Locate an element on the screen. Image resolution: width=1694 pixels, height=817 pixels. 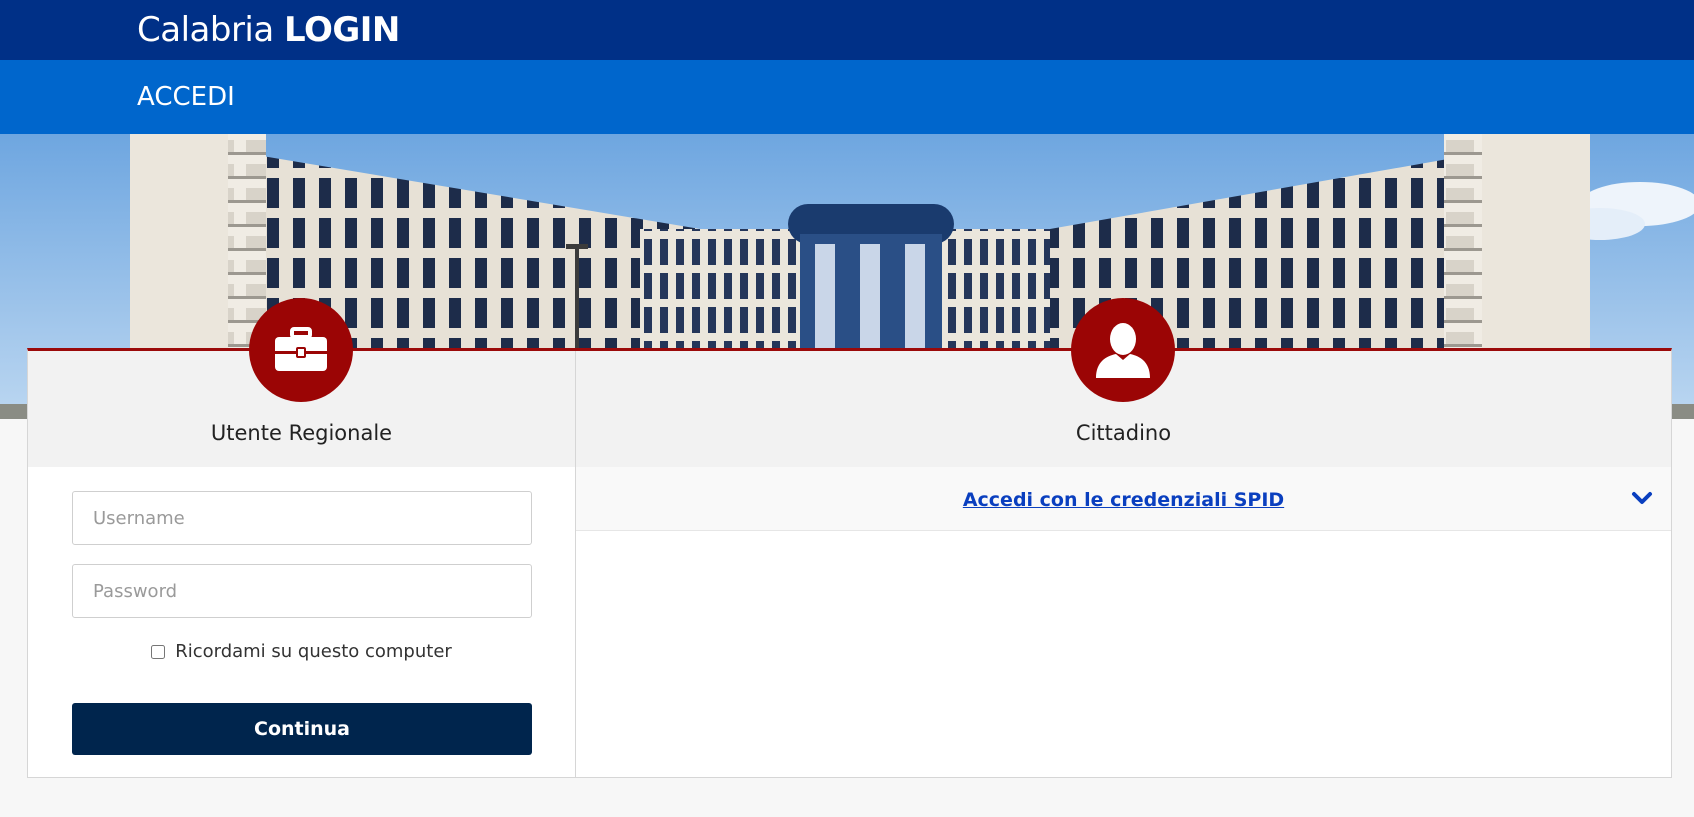
remember-me-label: Ricordami su questo computer is located at coordinates (313, 651).